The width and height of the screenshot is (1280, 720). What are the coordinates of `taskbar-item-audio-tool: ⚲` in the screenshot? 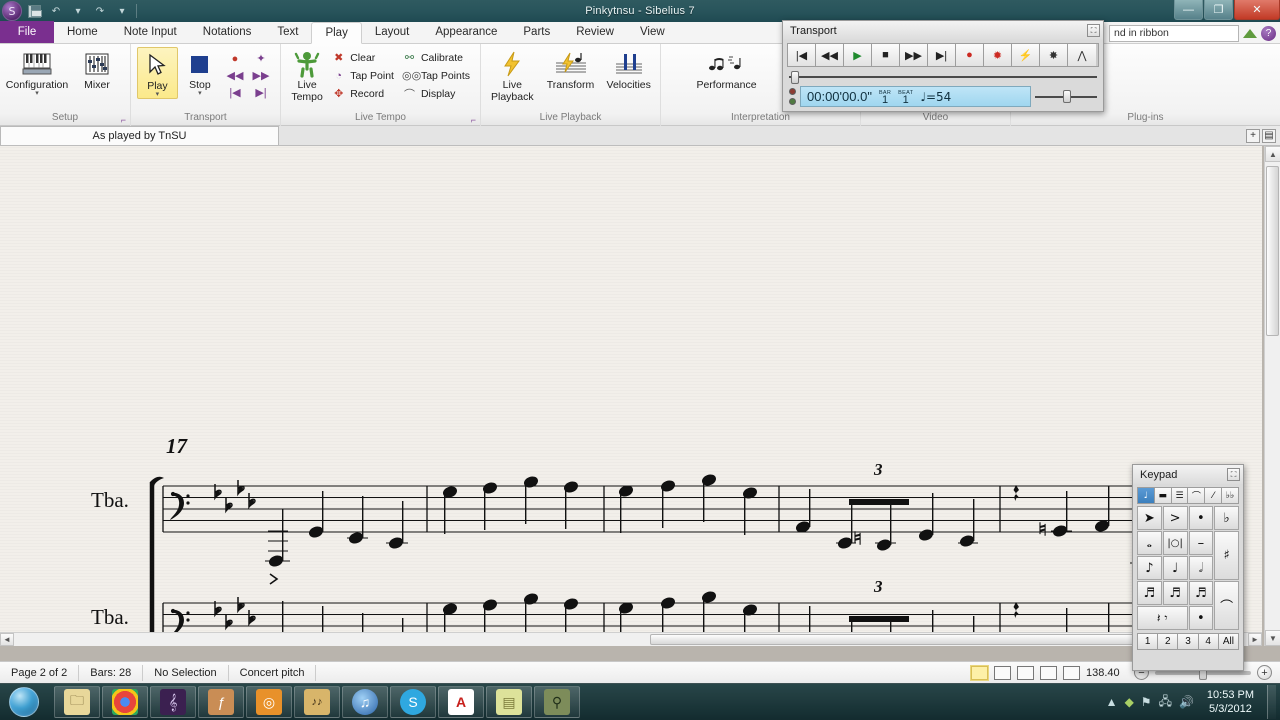 It's located at (557, 702).